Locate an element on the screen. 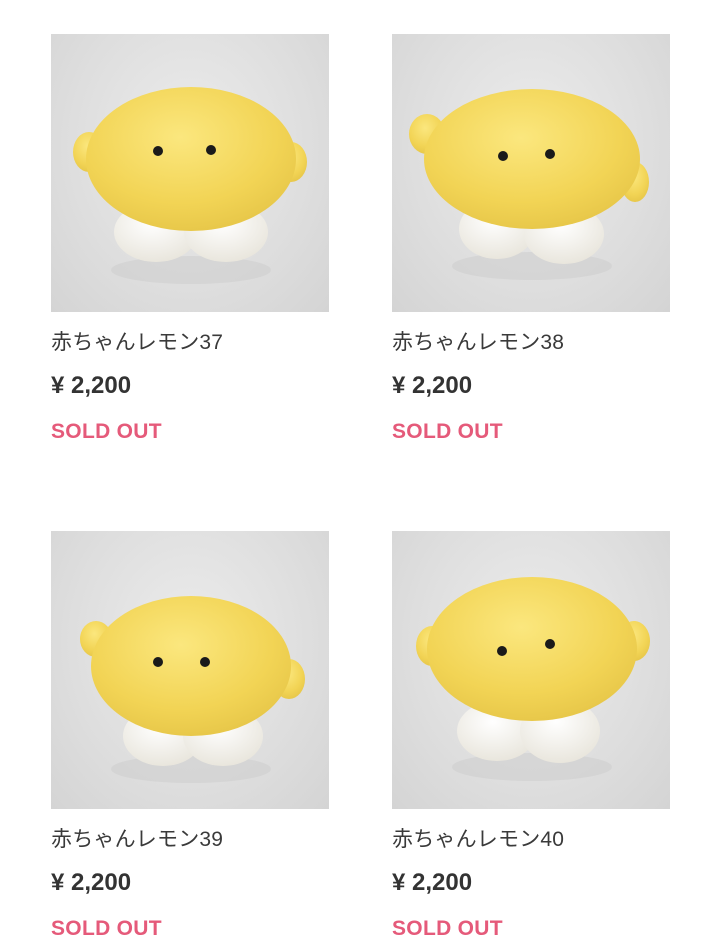 The width and height of the screenshot is (720, 951). product-name: 赤ちゃんレモン39 is located at coordinates (190, 840).